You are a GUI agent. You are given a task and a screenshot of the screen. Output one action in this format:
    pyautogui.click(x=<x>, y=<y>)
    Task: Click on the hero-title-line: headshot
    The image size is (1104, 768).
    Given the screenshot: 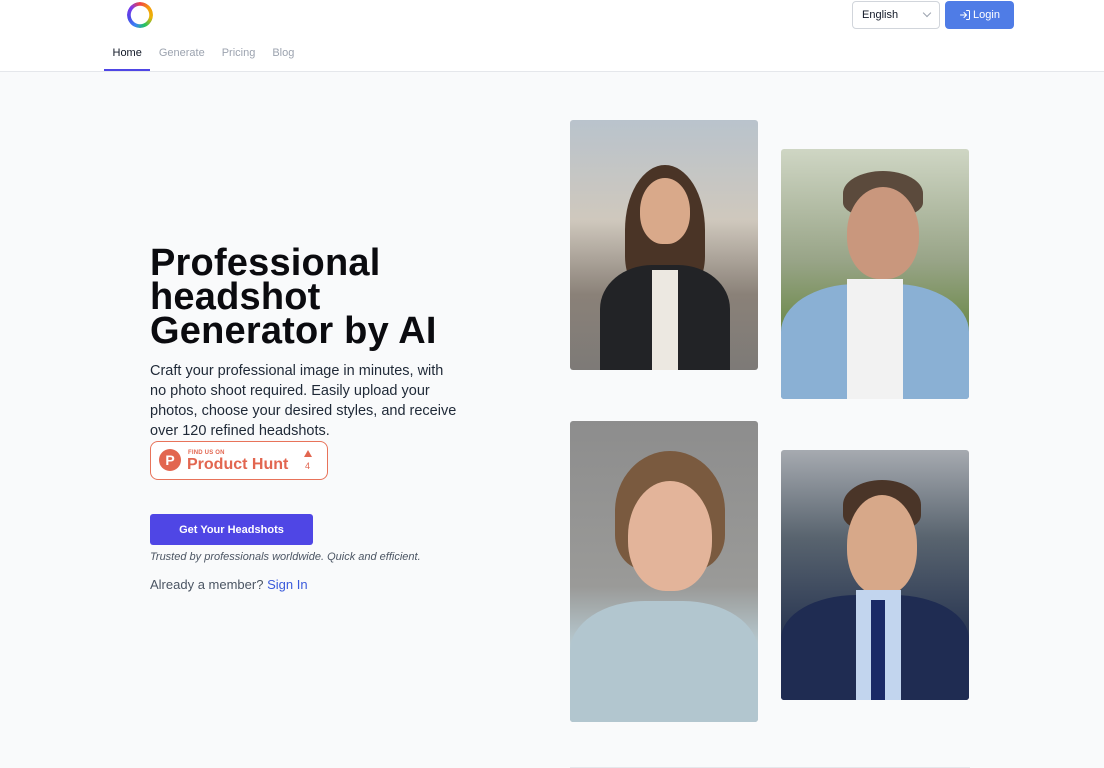 What is the action you would take?
    pyautogui.click(x=235, y=297)
    